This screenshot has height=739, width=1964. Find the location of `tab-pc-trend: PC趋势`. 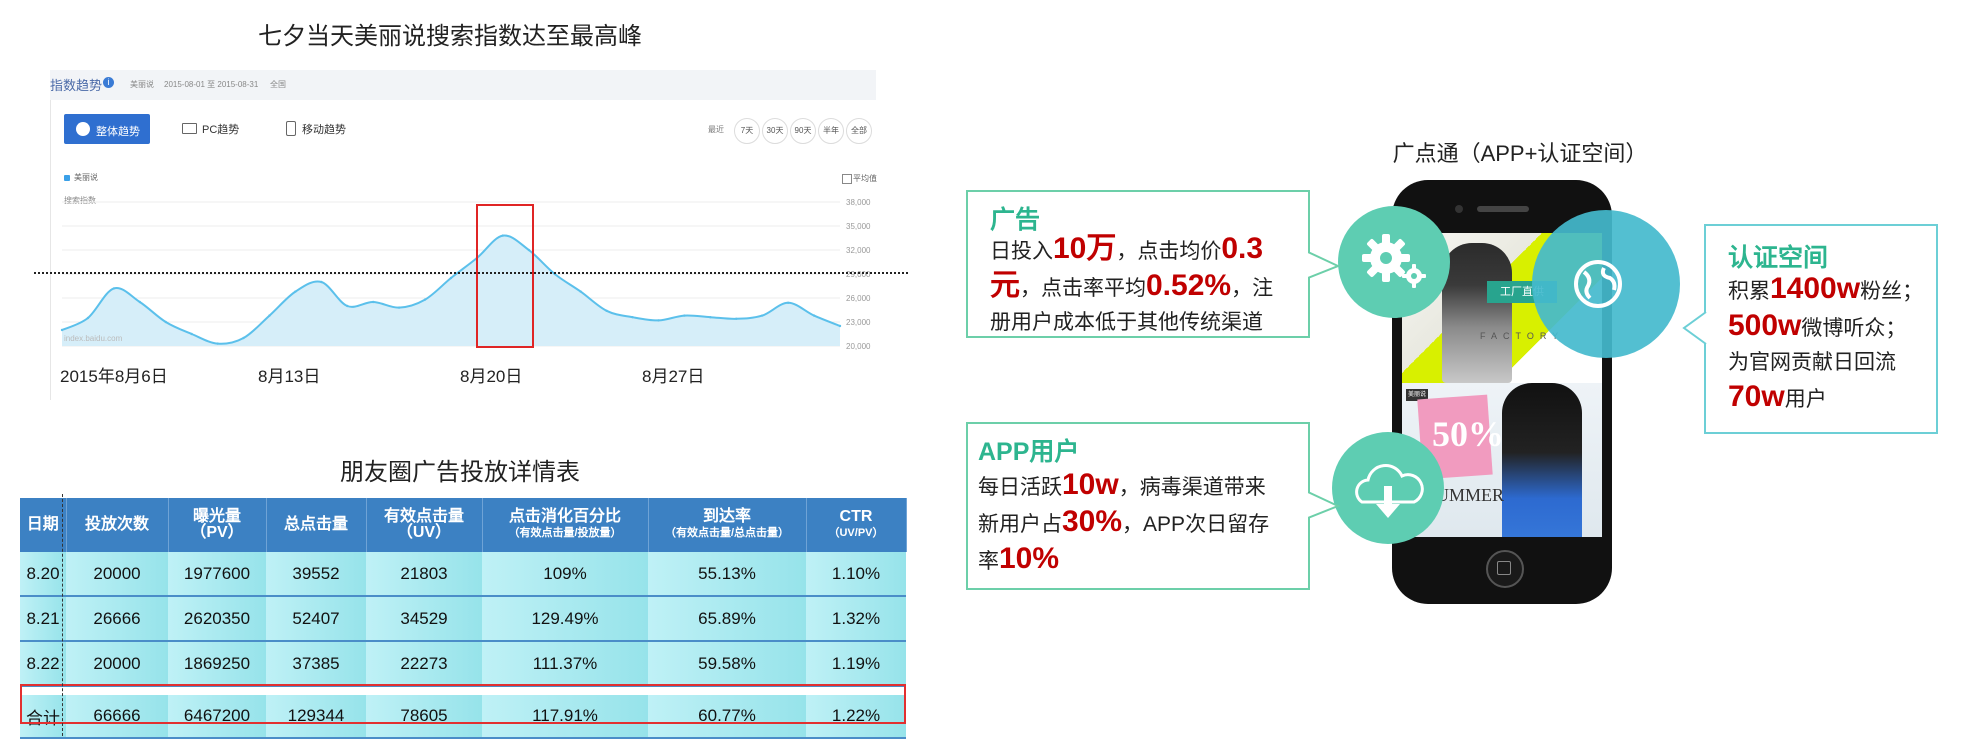

tab-pc-trend: PC趋势 is located at coordinates (210, 129).